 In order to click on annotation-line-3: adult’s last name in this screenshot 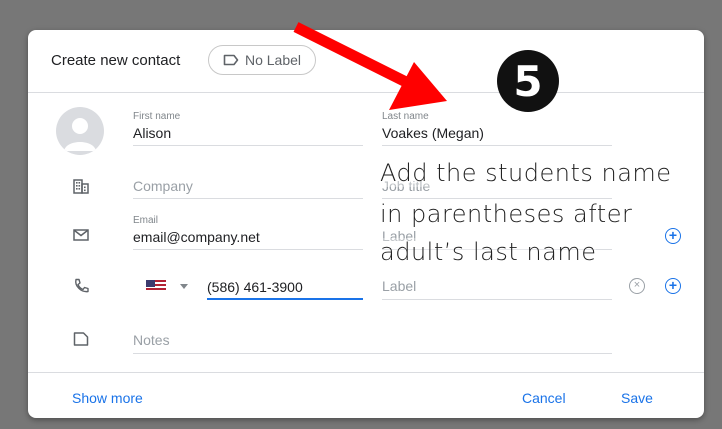, I will do `click(488, 252)`.